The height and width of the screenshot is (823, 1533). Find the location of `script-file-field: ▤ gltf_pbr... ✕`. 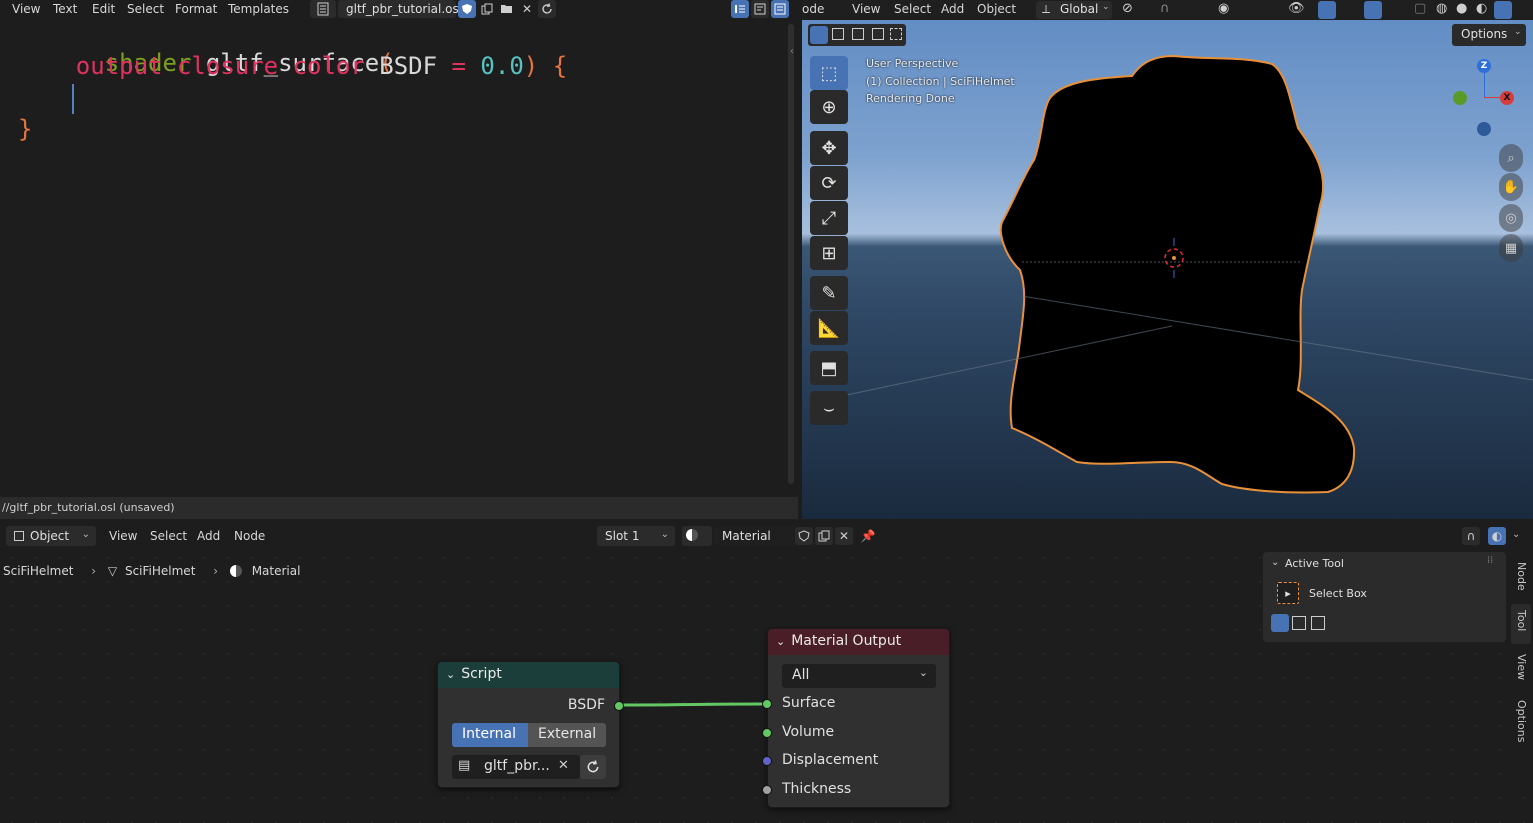

script-file-field: ▤ gltf_pbr... ✕ is located at coordinates (516, 767).